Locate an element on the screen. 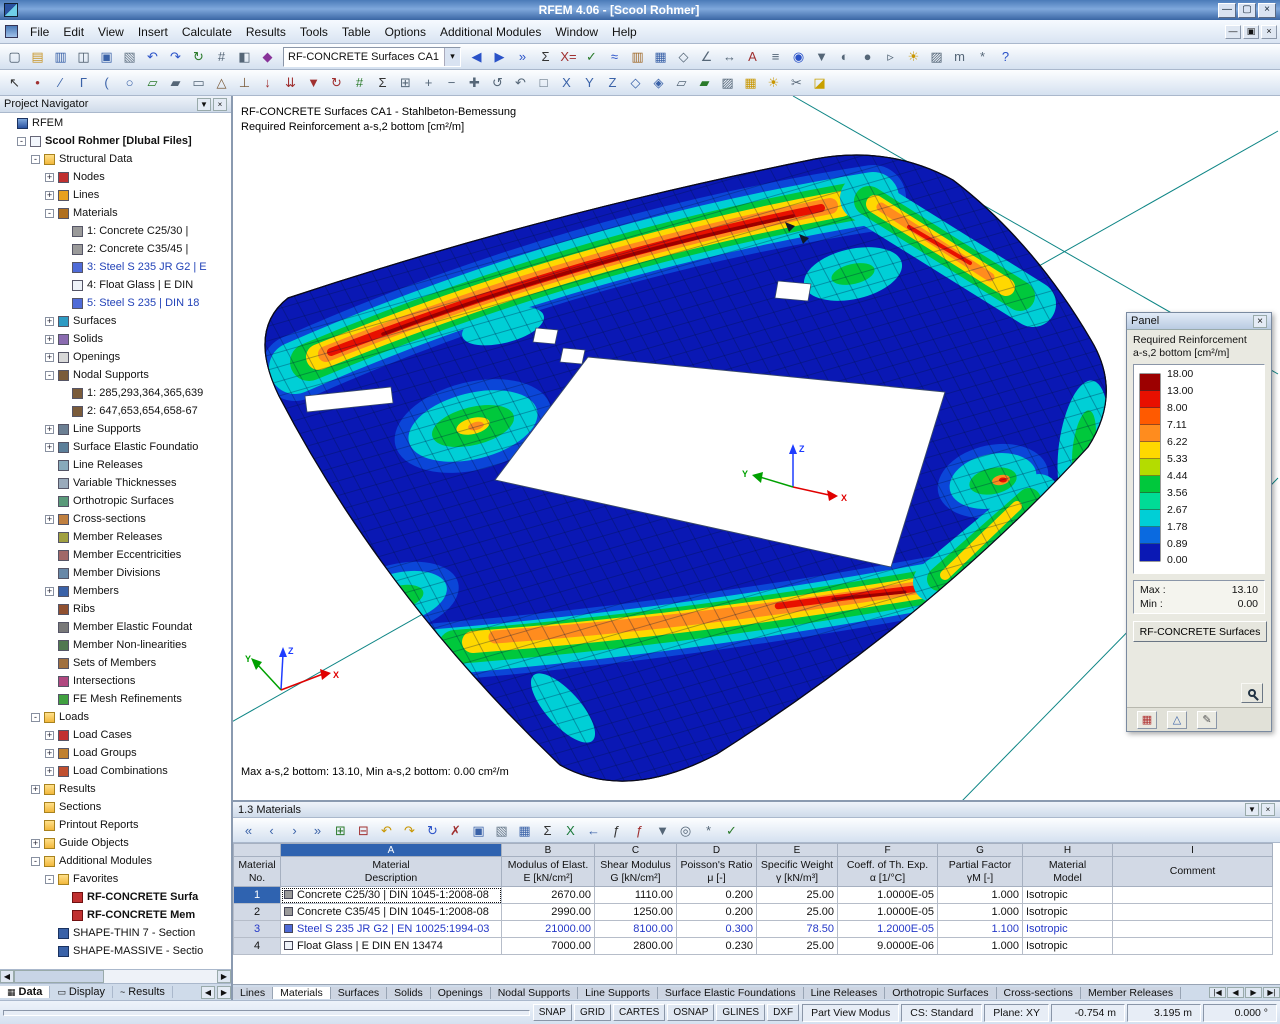  tree-item: Member Eccentricities is located at coordinates (115, 555).